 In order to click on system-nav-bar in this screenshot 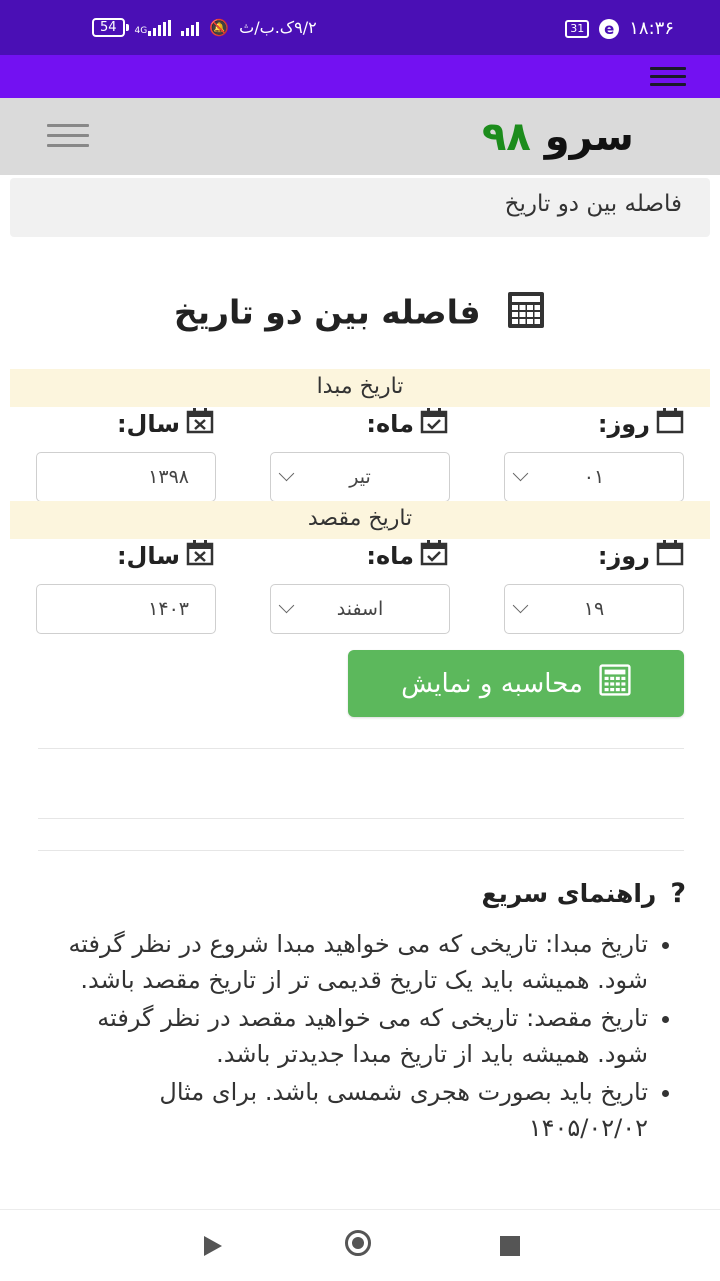, I will do `click(360, 1245)`.